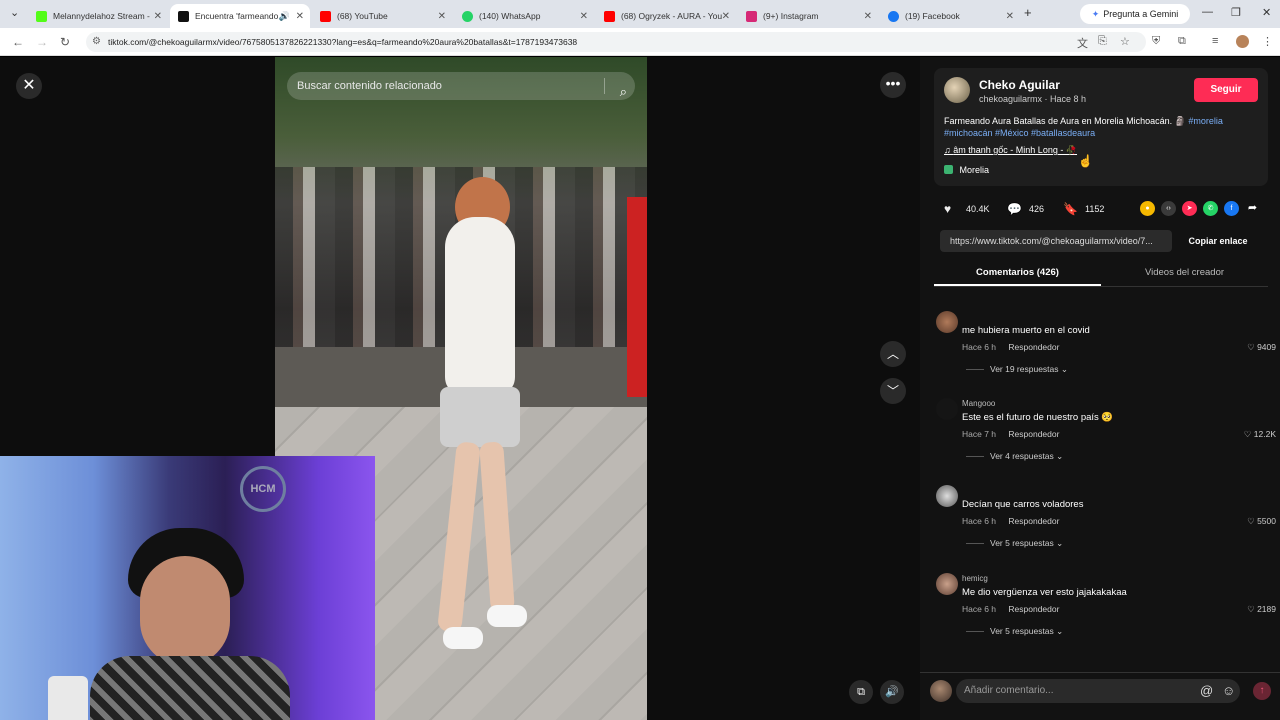 This screenshot has width=1280, height=720. I want to click on mention-icon: @, so click(1206, 690).